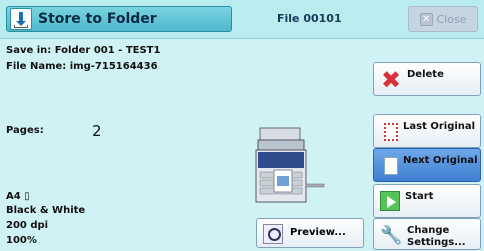 The image size is (484, 251). What do you see at coordinates (273, 234) in the screenshot?
I see `magnifier-icon` at bounding box center [273, 234].